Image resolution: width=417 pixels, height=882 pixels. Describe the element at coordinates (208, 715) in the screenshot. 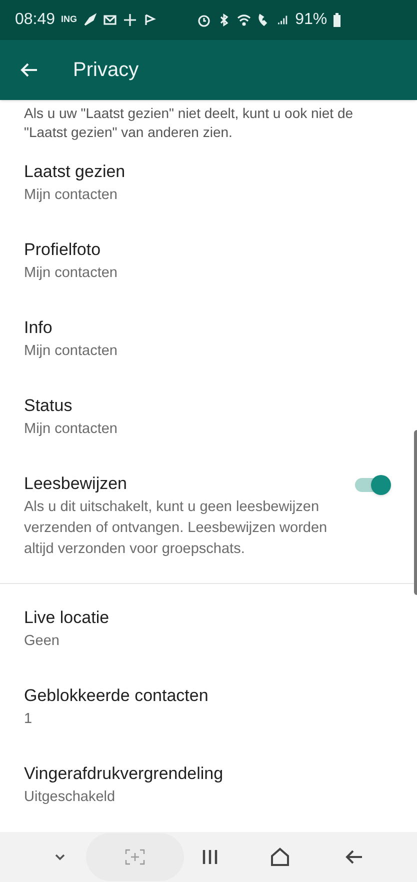

I see `setting-row: Geblokkeerde contacten 1` at that location.